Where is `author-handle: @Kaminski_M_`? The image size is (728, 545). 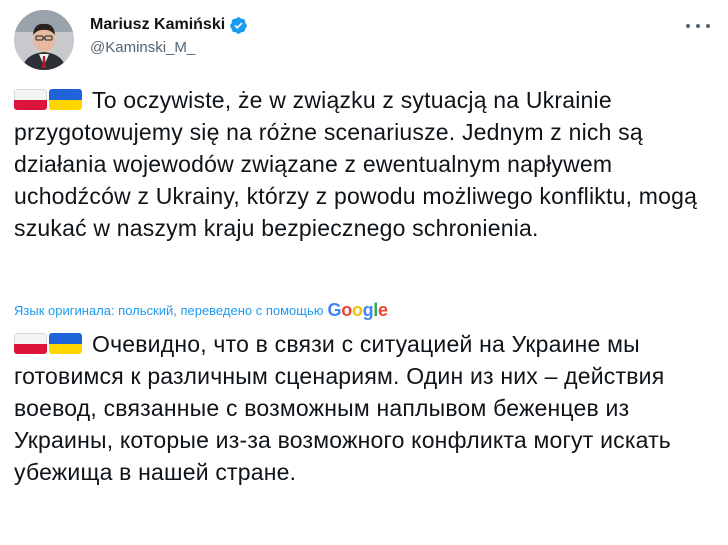 author-handle: @Kaminski_M_ is located at coordinates (169, 47).